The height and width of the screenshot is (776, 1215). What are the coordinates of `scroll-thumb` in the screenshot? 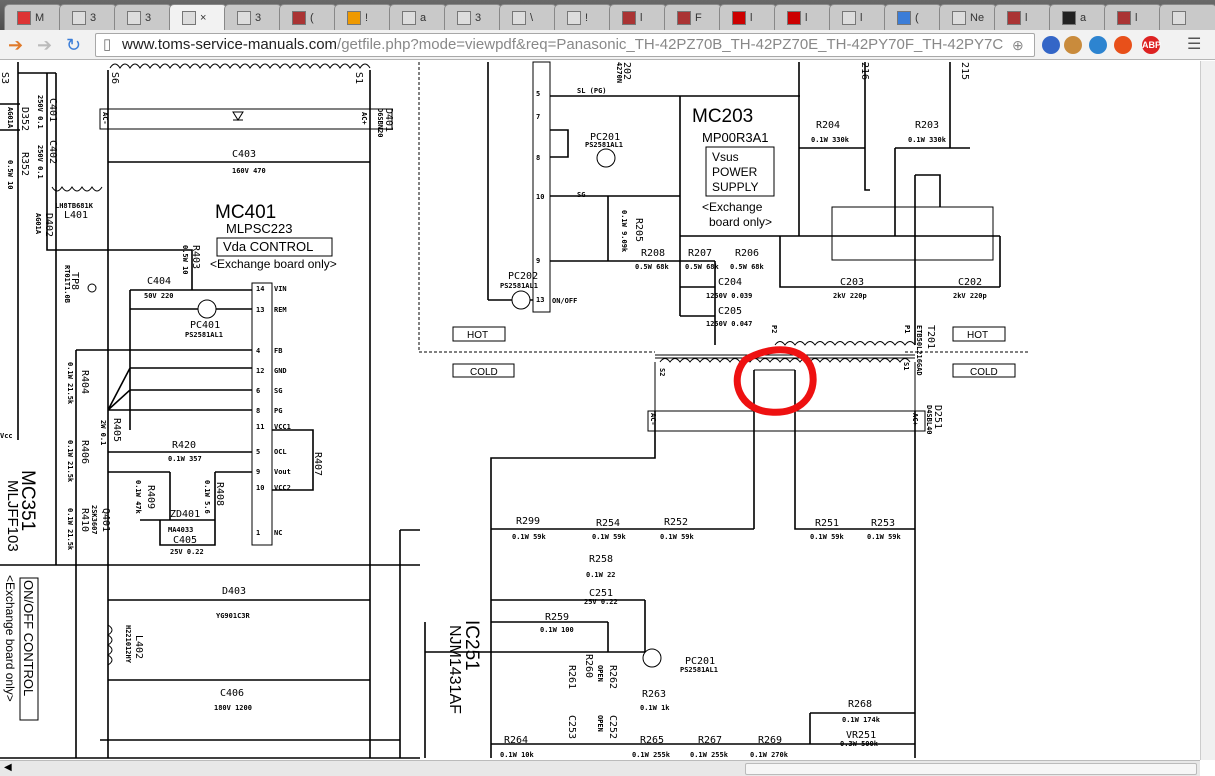 It's located at (971, 769).